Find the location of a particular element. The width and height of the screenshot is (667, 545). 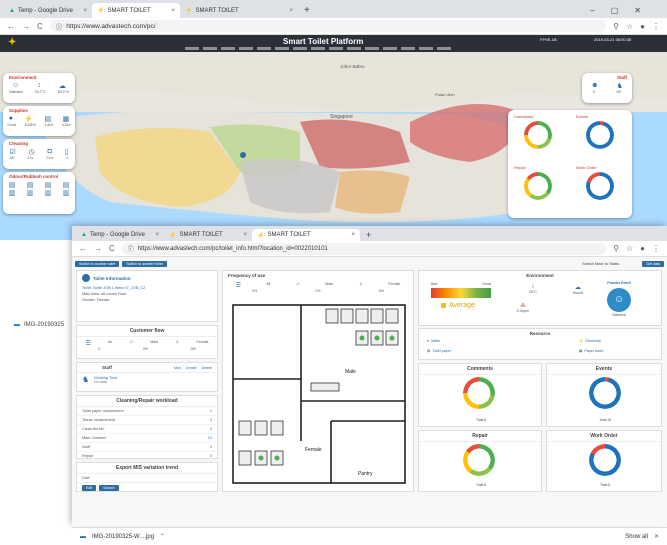

back-tab-smart-toilet-2: ⚡ SMART TOILET × is located at coordinates (239, 10).